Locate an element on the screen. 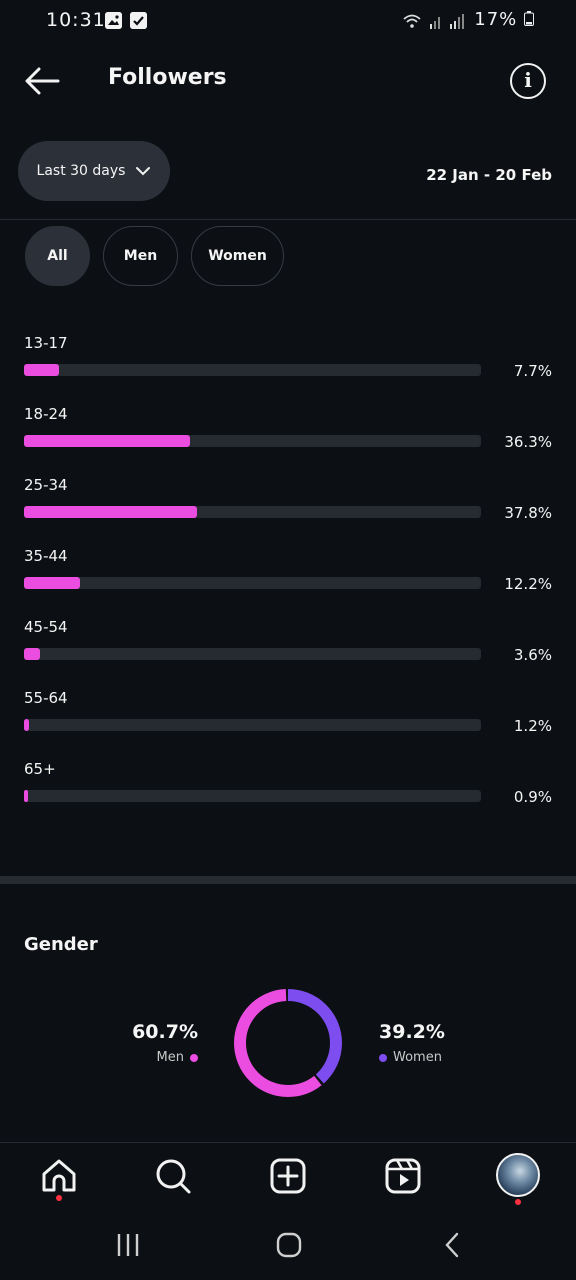  age-range-label: 65+ is located at coordinates (40, 769).